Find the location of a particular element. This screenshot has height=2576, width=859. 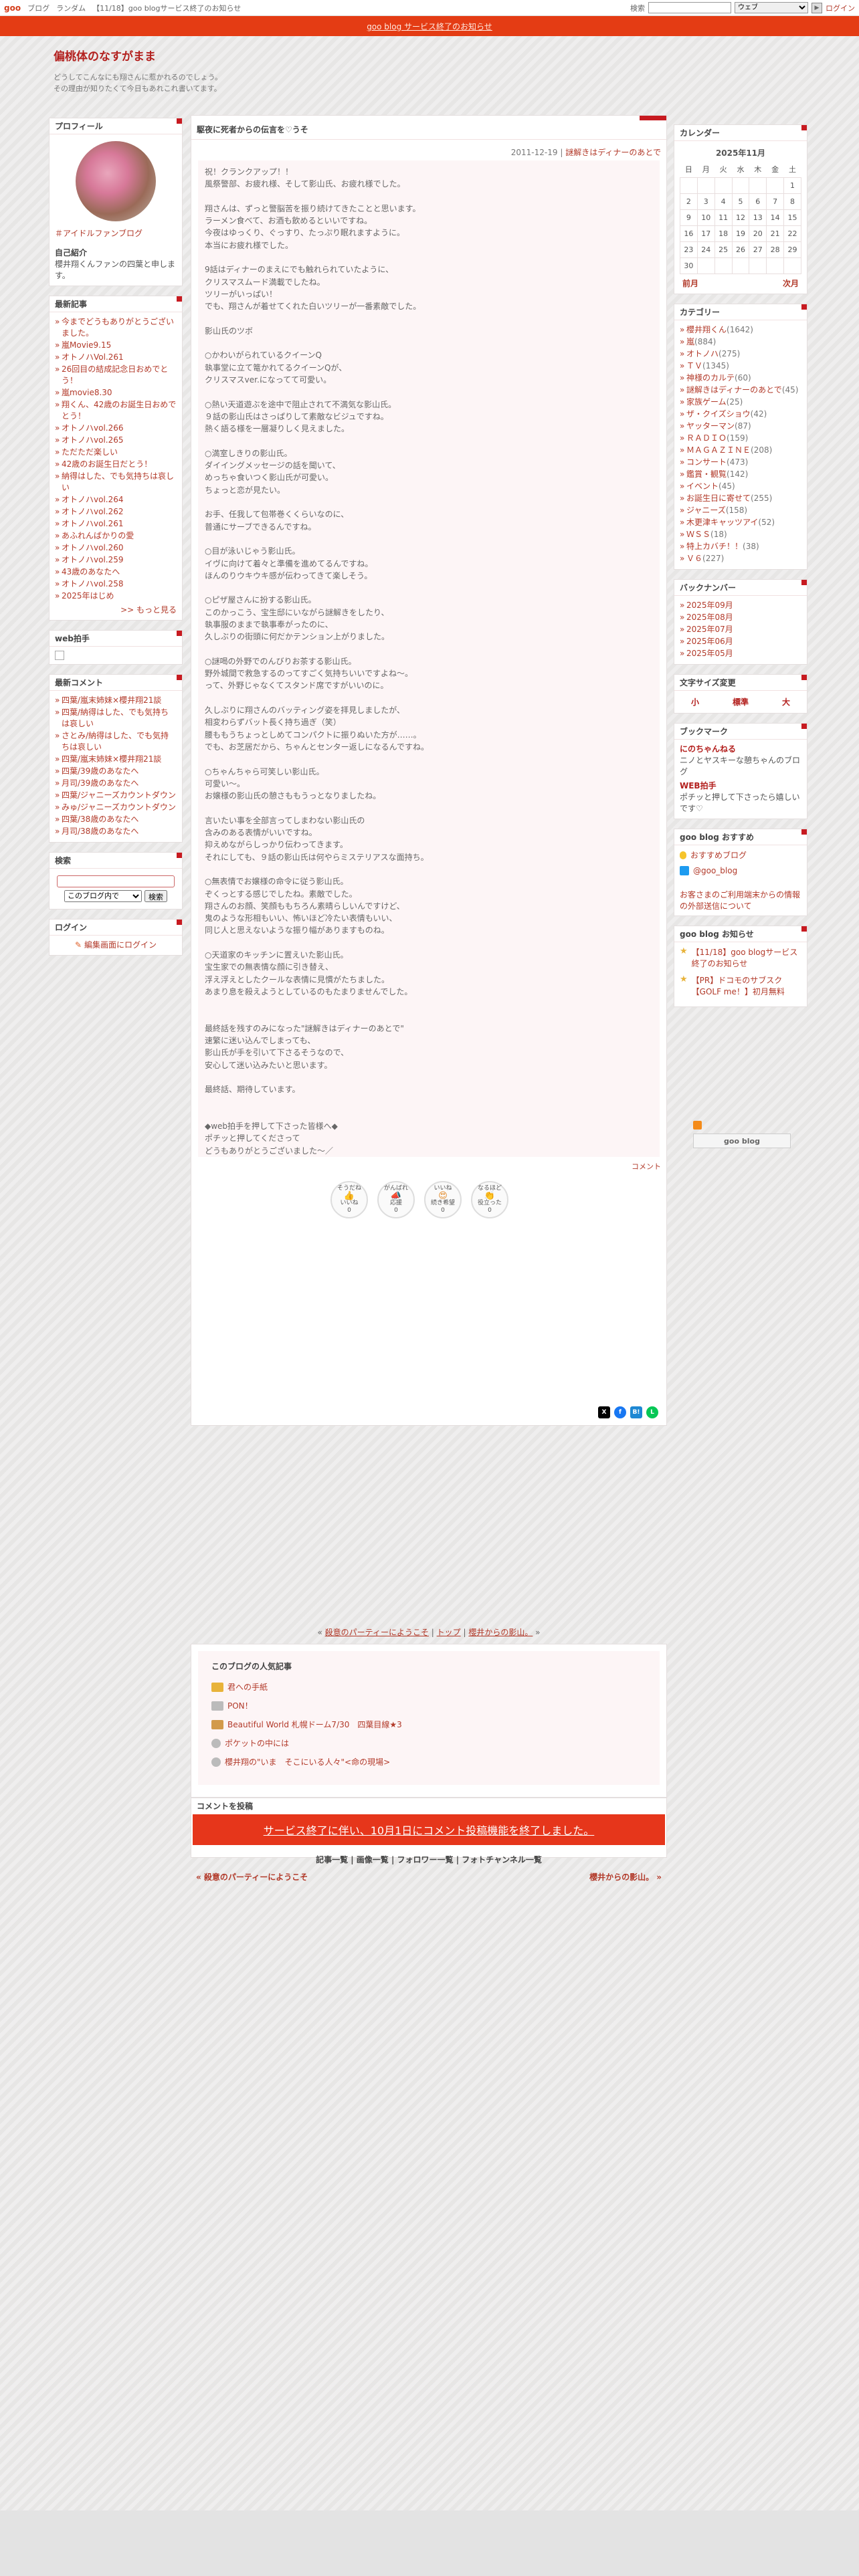

list-item: 神様のカルテ(60) is located at coordinates (740, 378).